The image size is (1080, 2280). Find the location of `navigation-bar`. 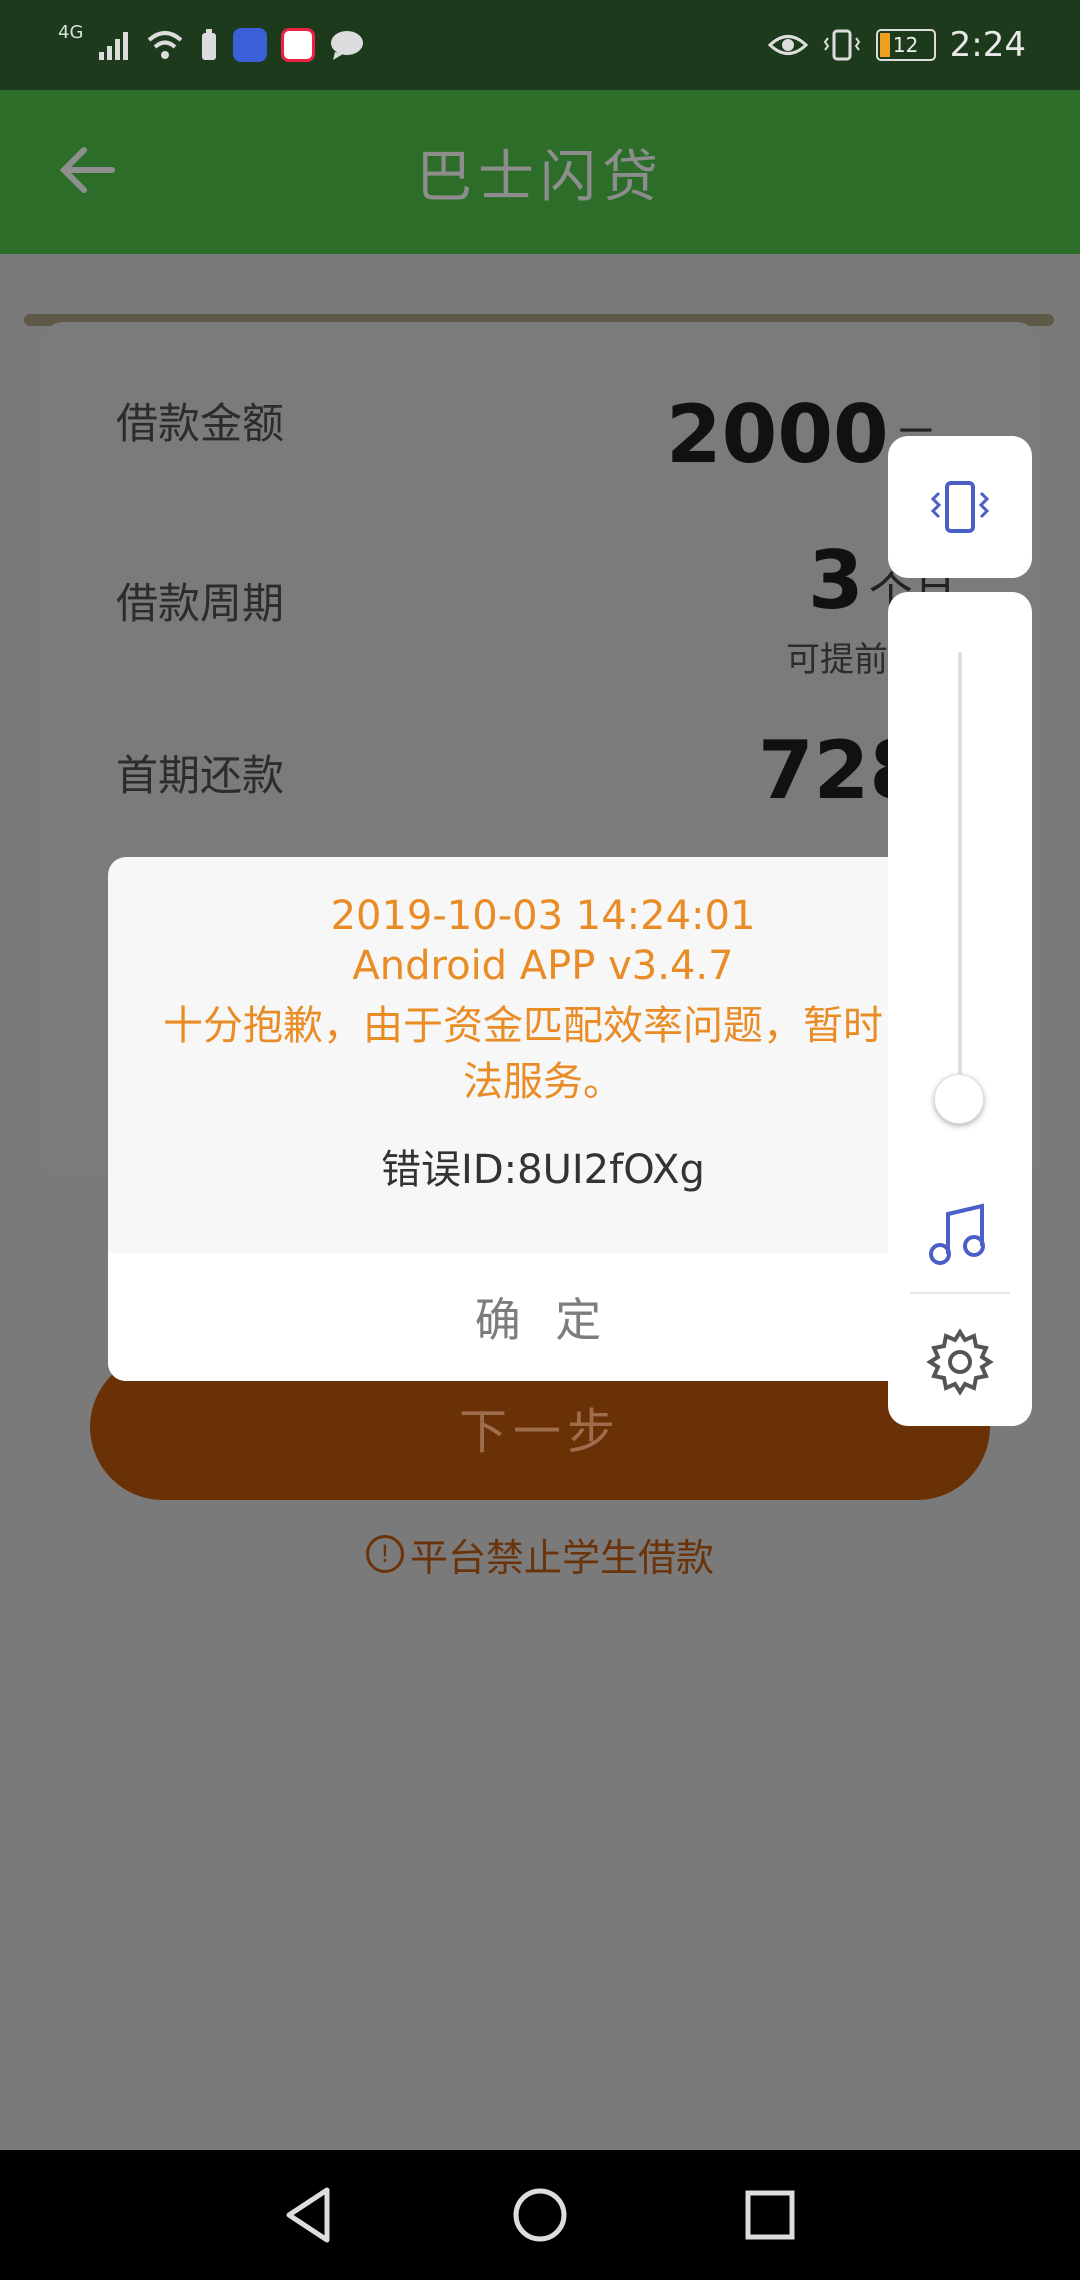

navigation-bar is located at coordinates (540, 2215).